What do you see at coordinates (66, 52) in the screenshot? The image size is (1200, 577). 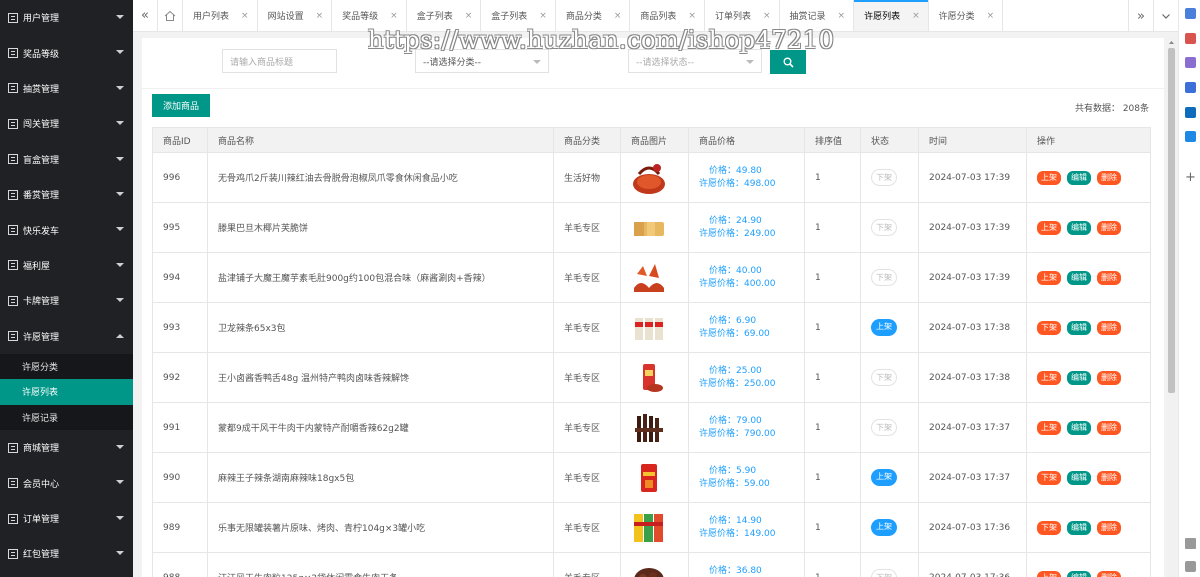 I see `sidebar-item: 奖品等级` at bounding box center [66, 52].